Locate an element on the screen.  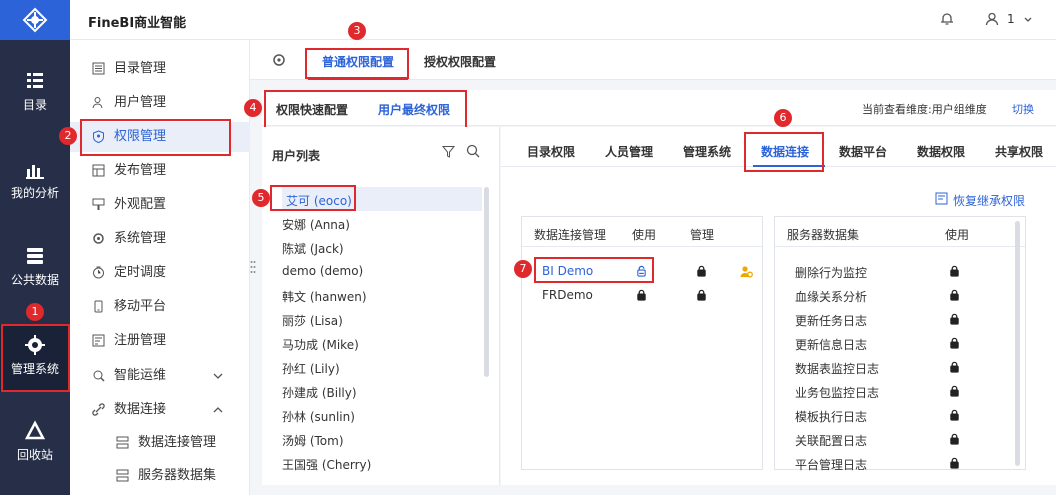
sidebar-item-user-manage: 用户管理 is located at coordinates (160, 103).